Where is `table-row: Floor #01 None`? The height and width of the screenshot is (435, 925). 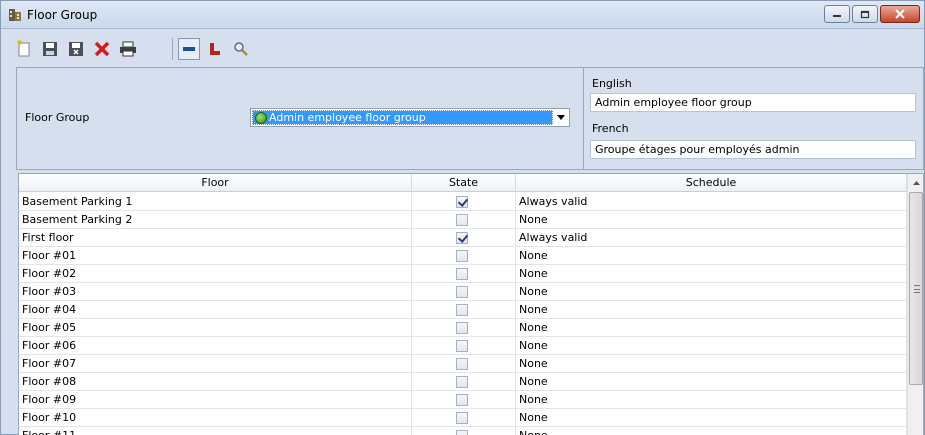
table-row: Floor #01 None is located at coordinates (463, 256).